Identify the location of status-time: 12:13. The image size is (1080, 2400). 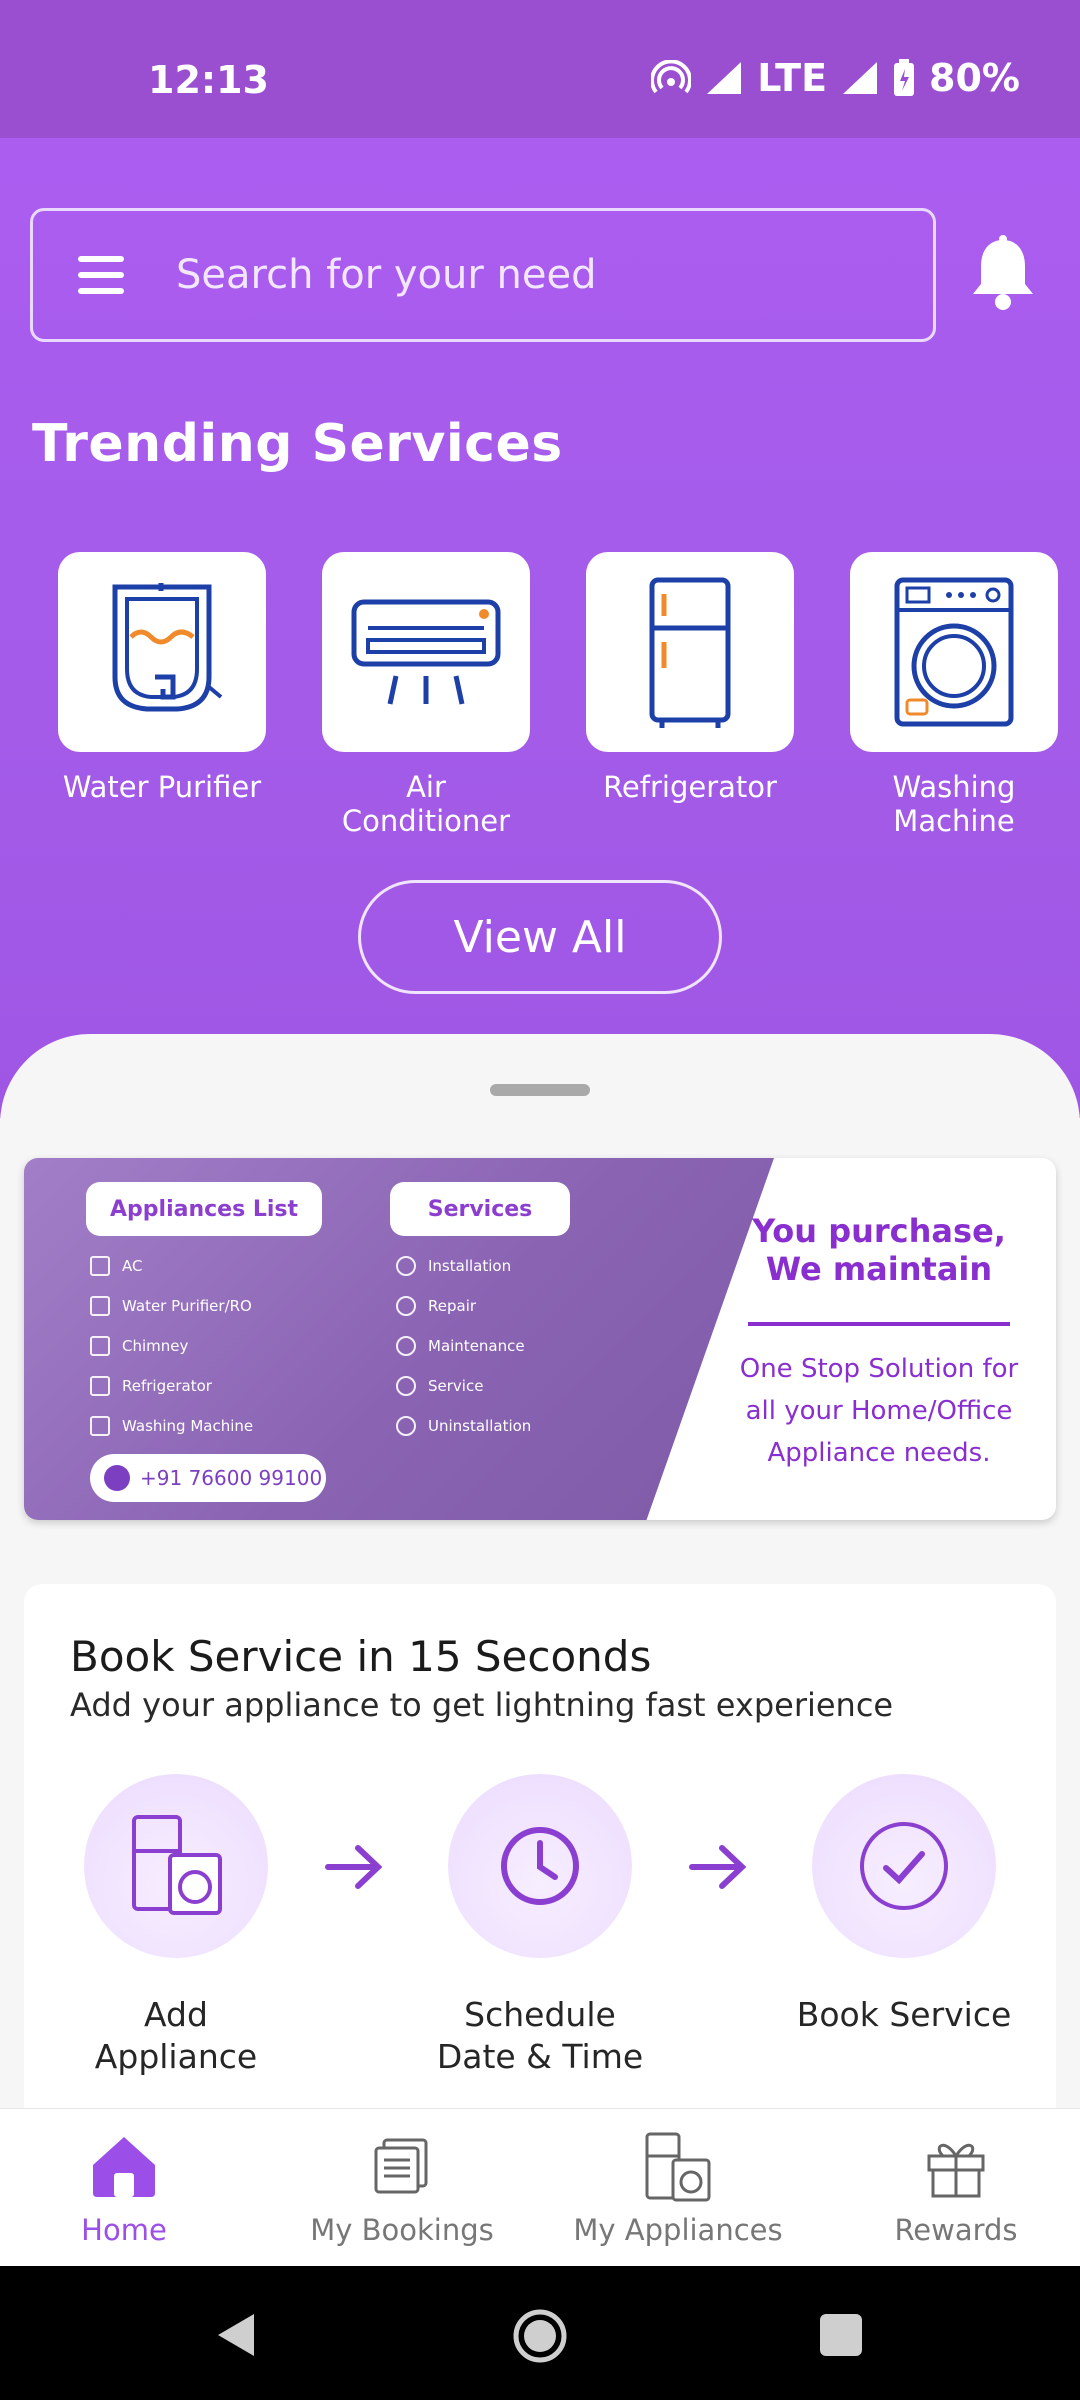
(208, 80).